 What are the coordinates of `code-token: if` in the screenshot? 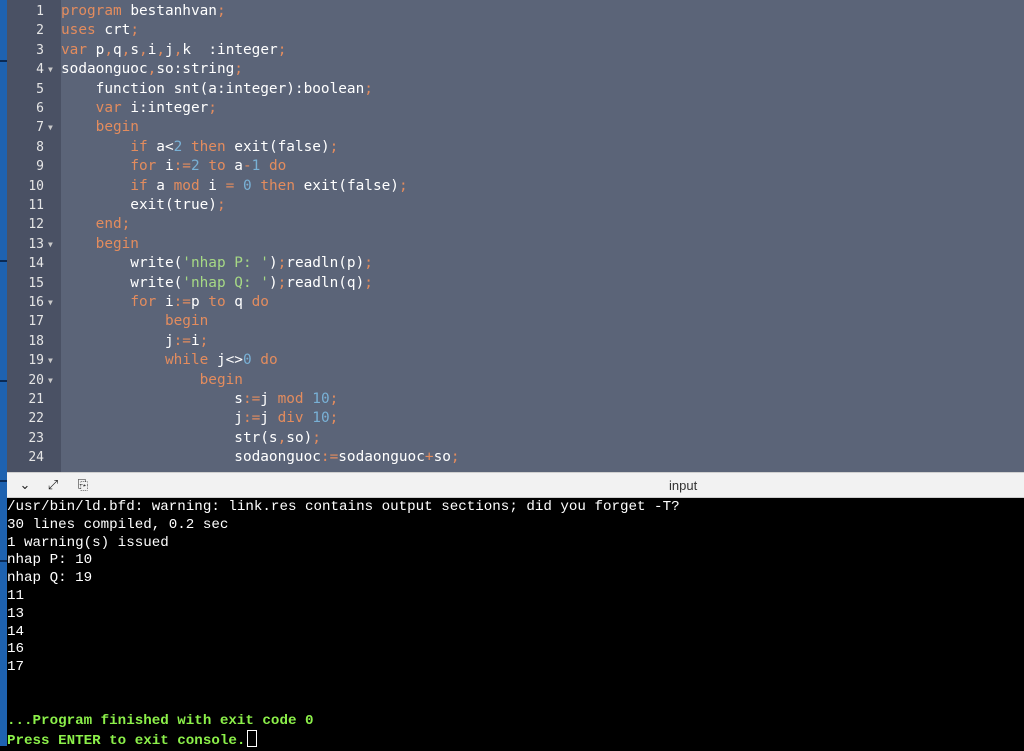 It's located at (139, 146).